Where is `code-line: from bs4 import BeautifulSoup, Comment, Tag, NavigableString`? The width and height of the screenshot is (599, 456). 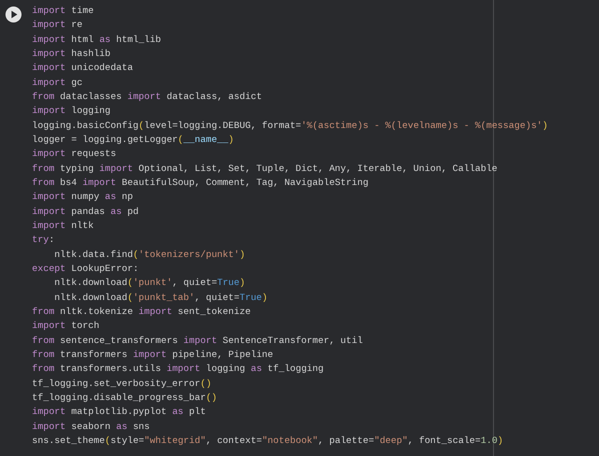 code-line: from bs4 import BeautifulSoup, Comment, Tag, NavigableString is located at coordinates (200, 183).